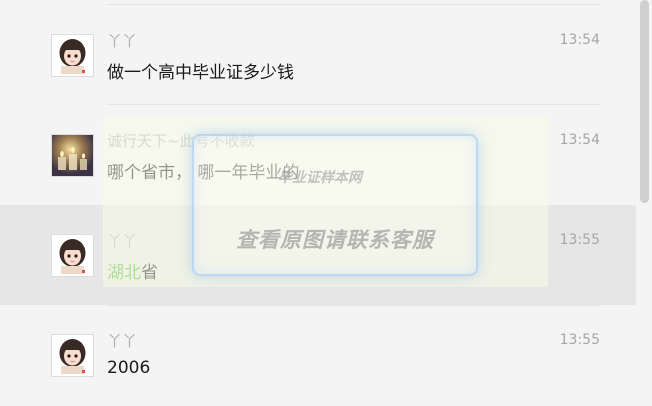 The image size is (652, 406). What do you see at coordinates (181, 141) in the screenshot?
I see `sender-name: 诚行天下~此号不收款` at bounding box center [181, 141].